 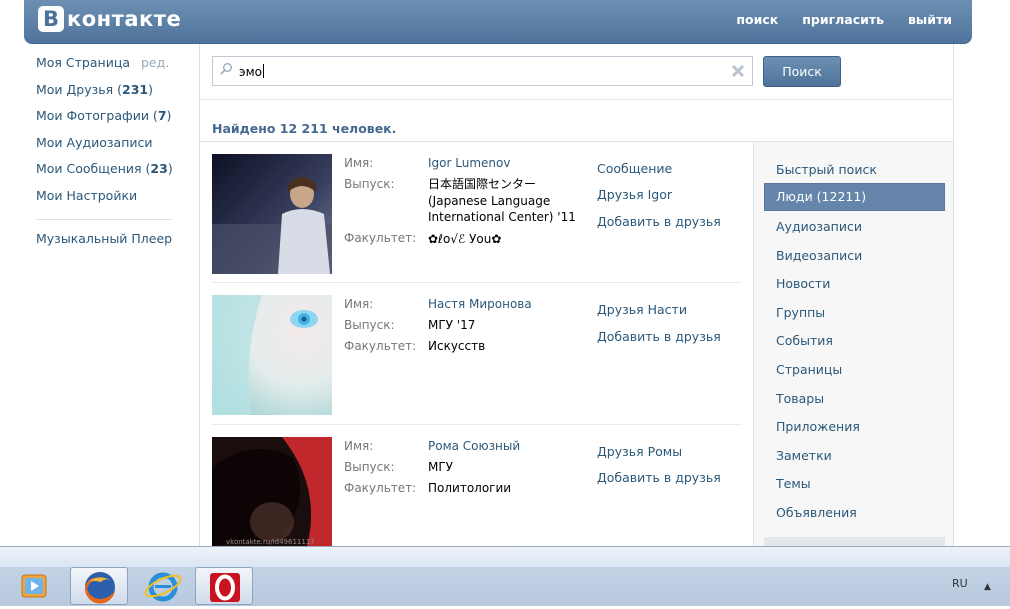 I want to click on filter-people: Люди (12211), so click(x=854, y=197).